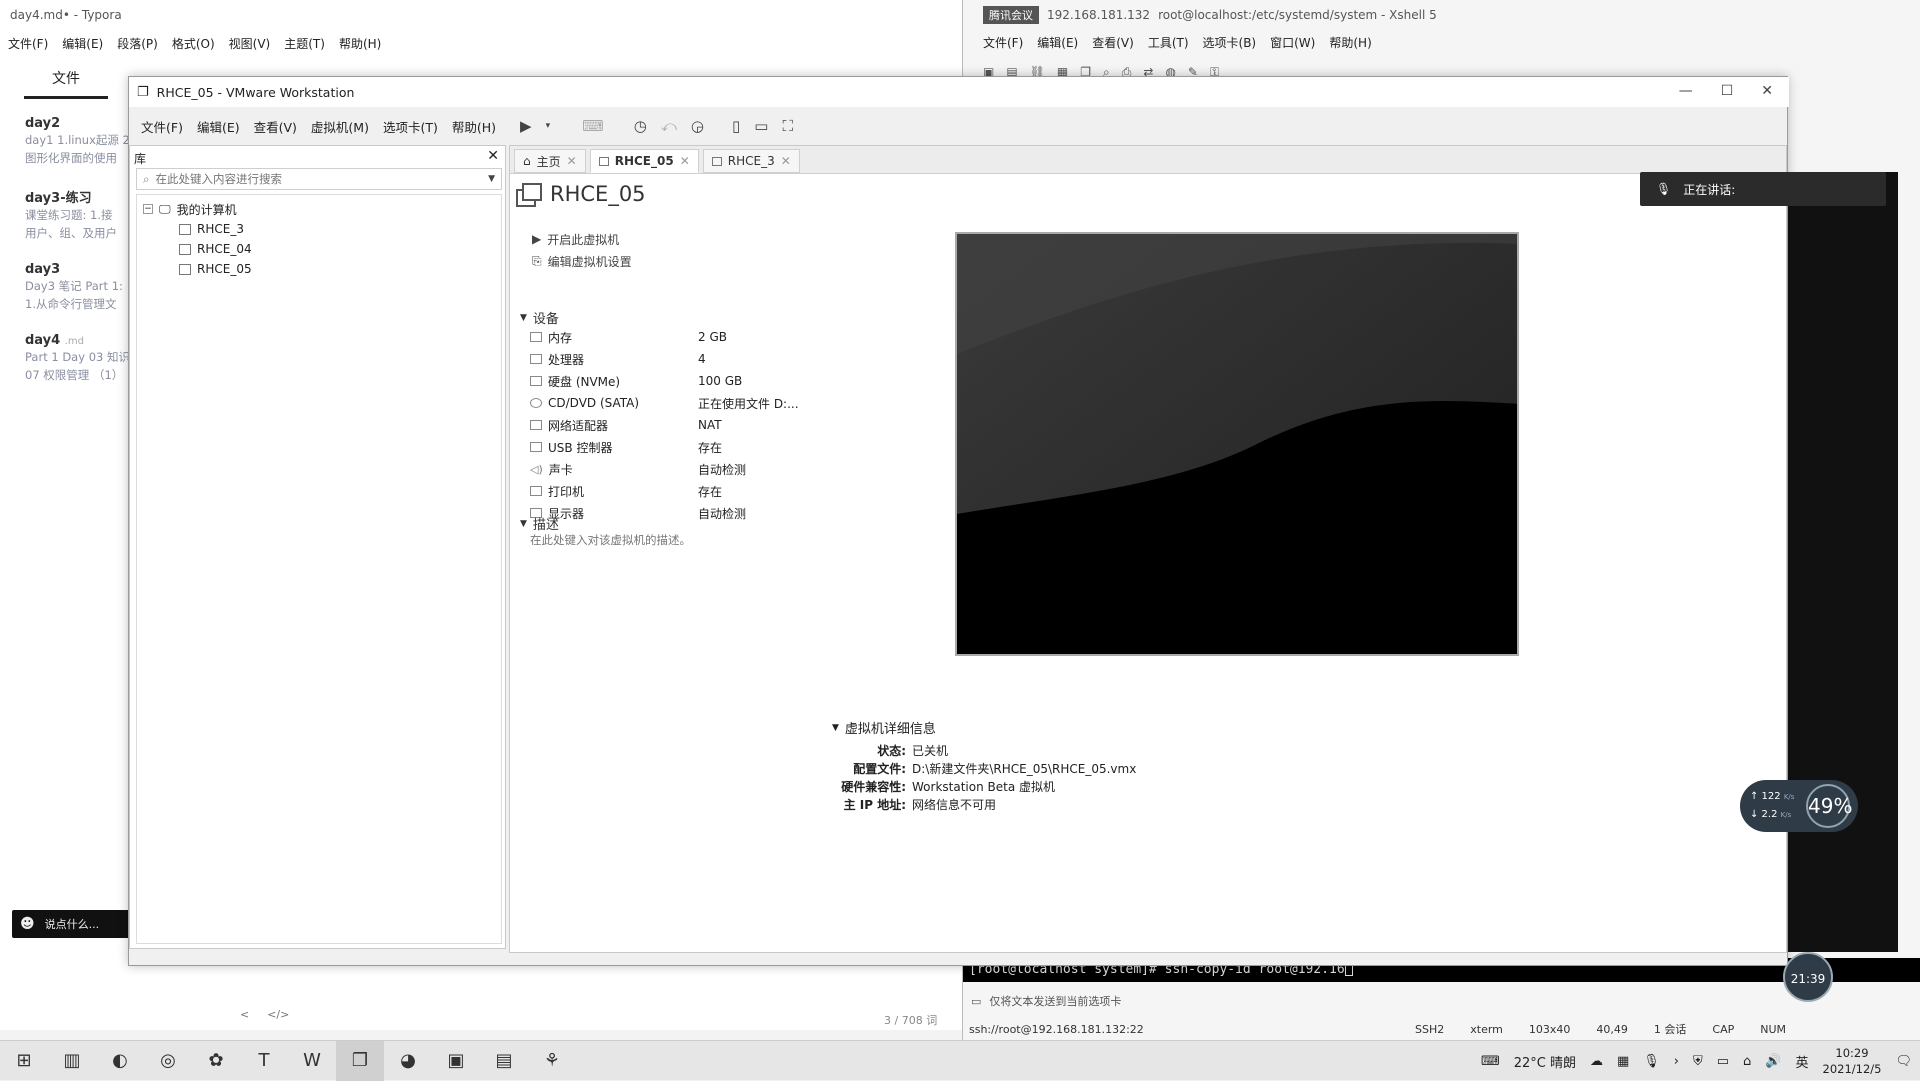  Describe the element at coordinates (264, 1061) in the screenshot. I see `typora-icon: T` at that location.